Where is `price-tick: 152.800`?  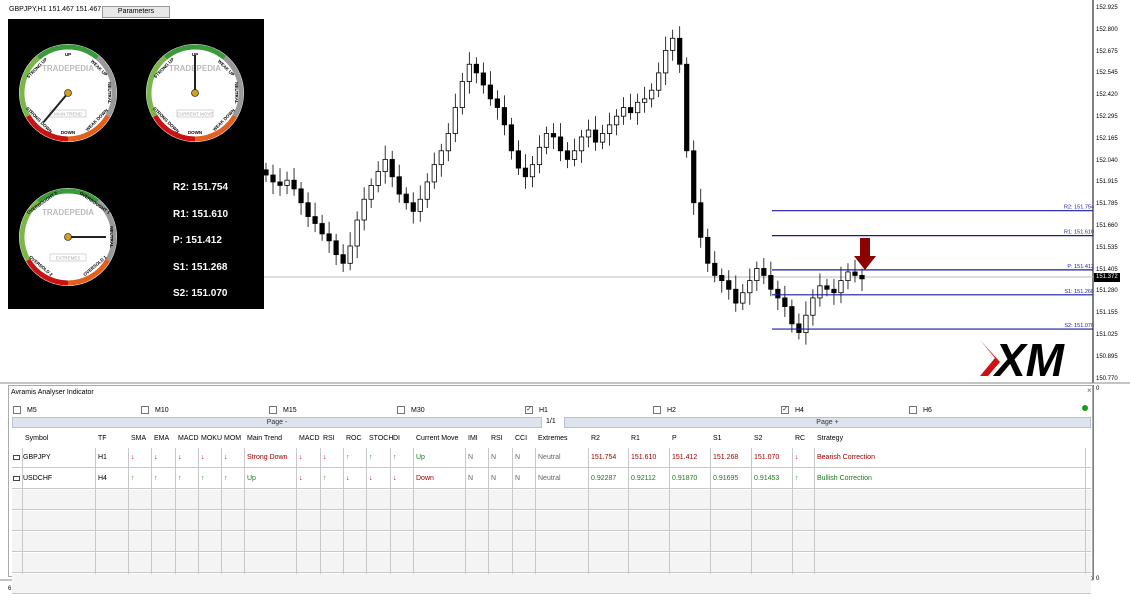
price-tick: 152.800 is located at coordinates (1107, 29).